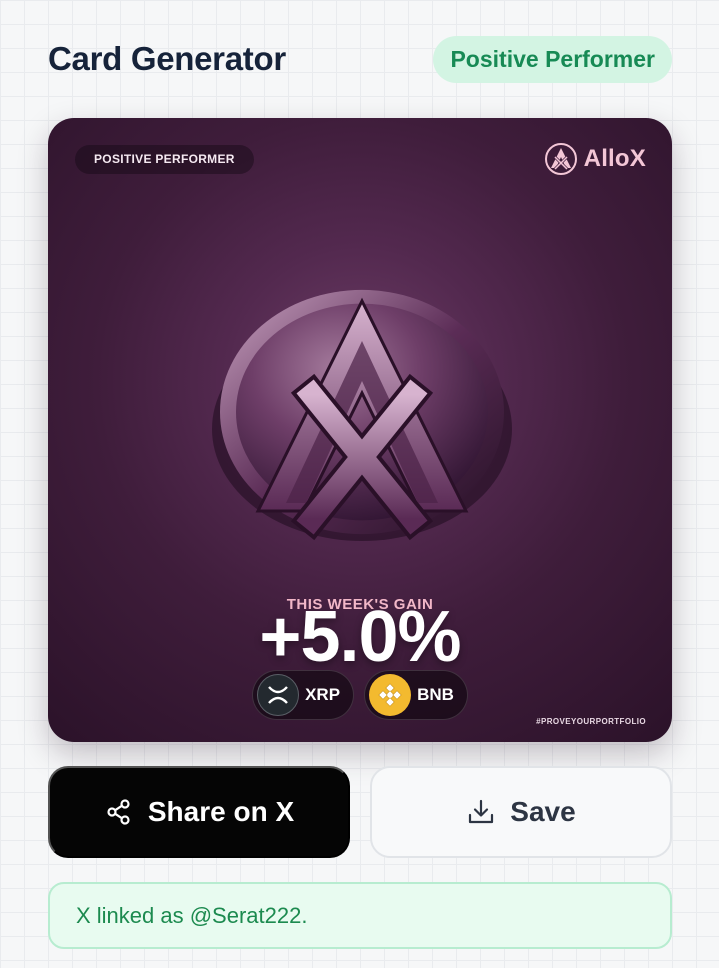 The image size is (719, 968). What do you see at coordinates (360, 915) in the screenshot?
I see `x-linked-status: X linked as @Serat222.` at bounding box center [360, 915].